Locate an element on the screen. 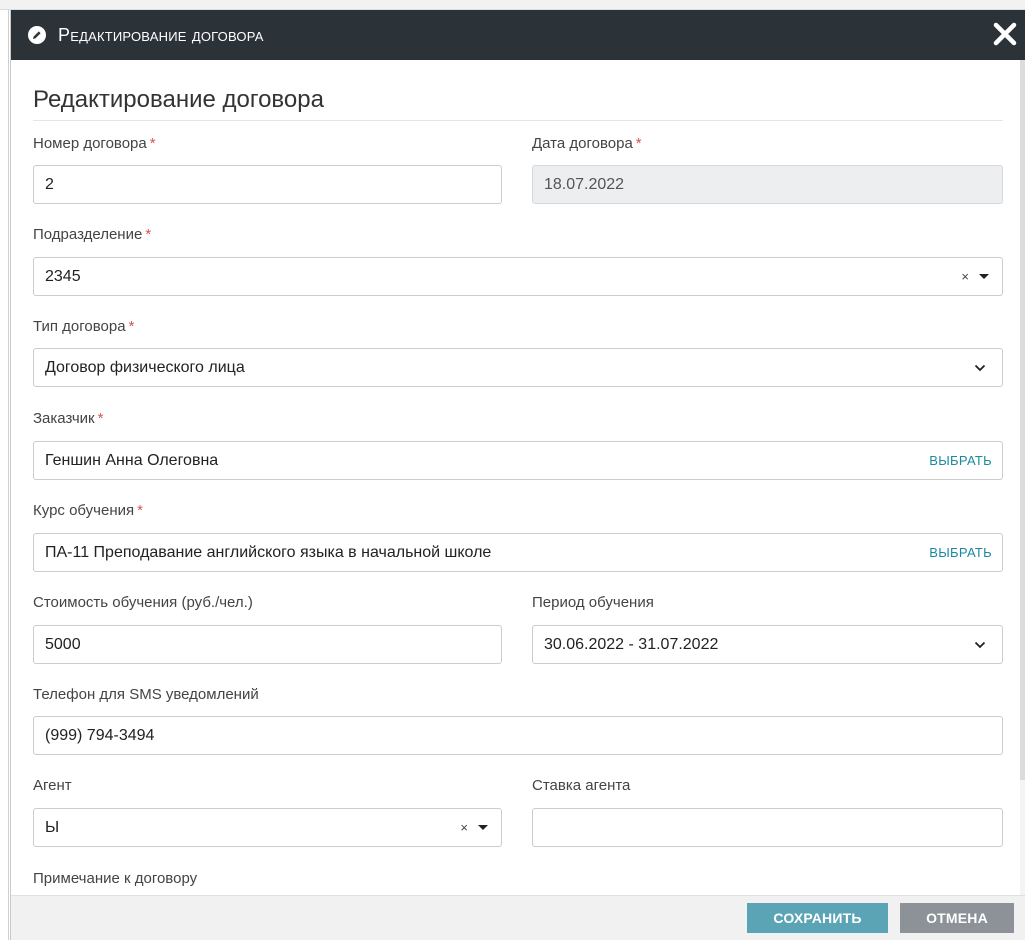 Image resolution: width=1025 pixels, height=940 pixels. cost-input: 5000 is located at coordinates (267, 644).